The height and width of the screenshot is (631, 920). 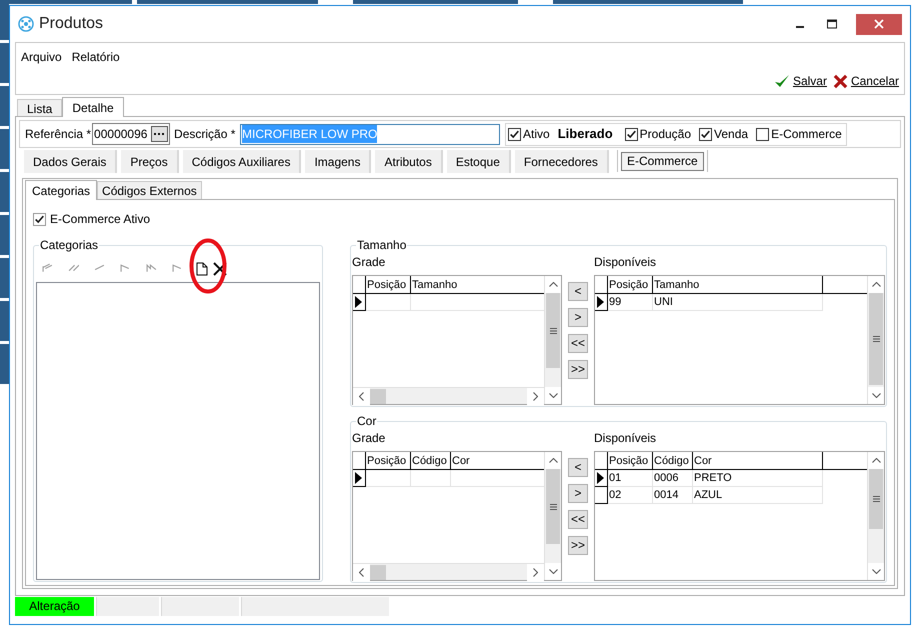 I want to click on group-title: Tamanho, so click(x=382, y=245).